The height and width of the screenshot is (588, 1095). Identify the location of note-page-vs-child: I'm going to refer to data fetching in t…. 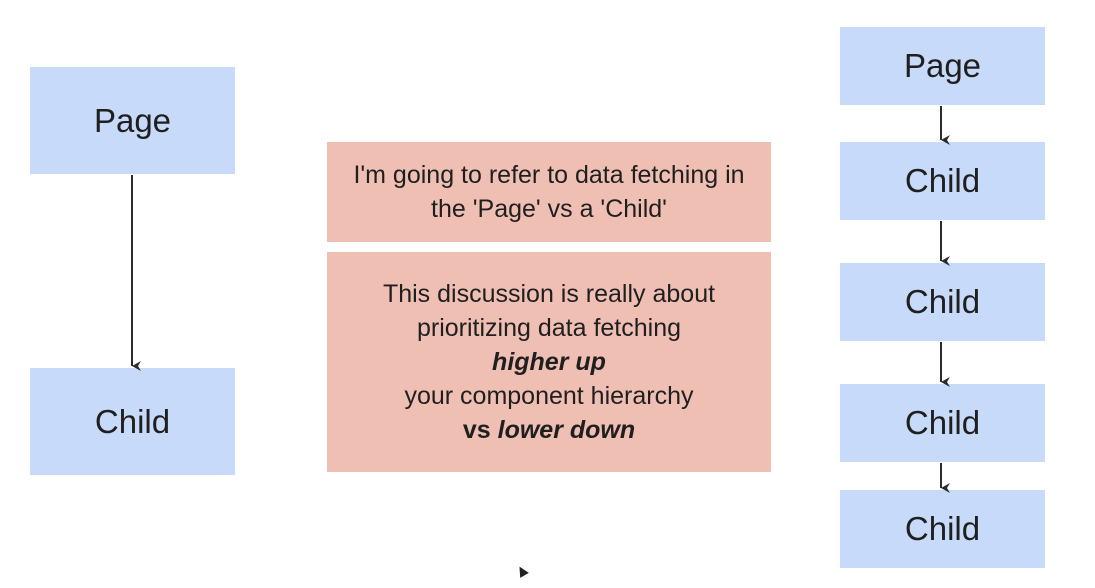
(549, 192).